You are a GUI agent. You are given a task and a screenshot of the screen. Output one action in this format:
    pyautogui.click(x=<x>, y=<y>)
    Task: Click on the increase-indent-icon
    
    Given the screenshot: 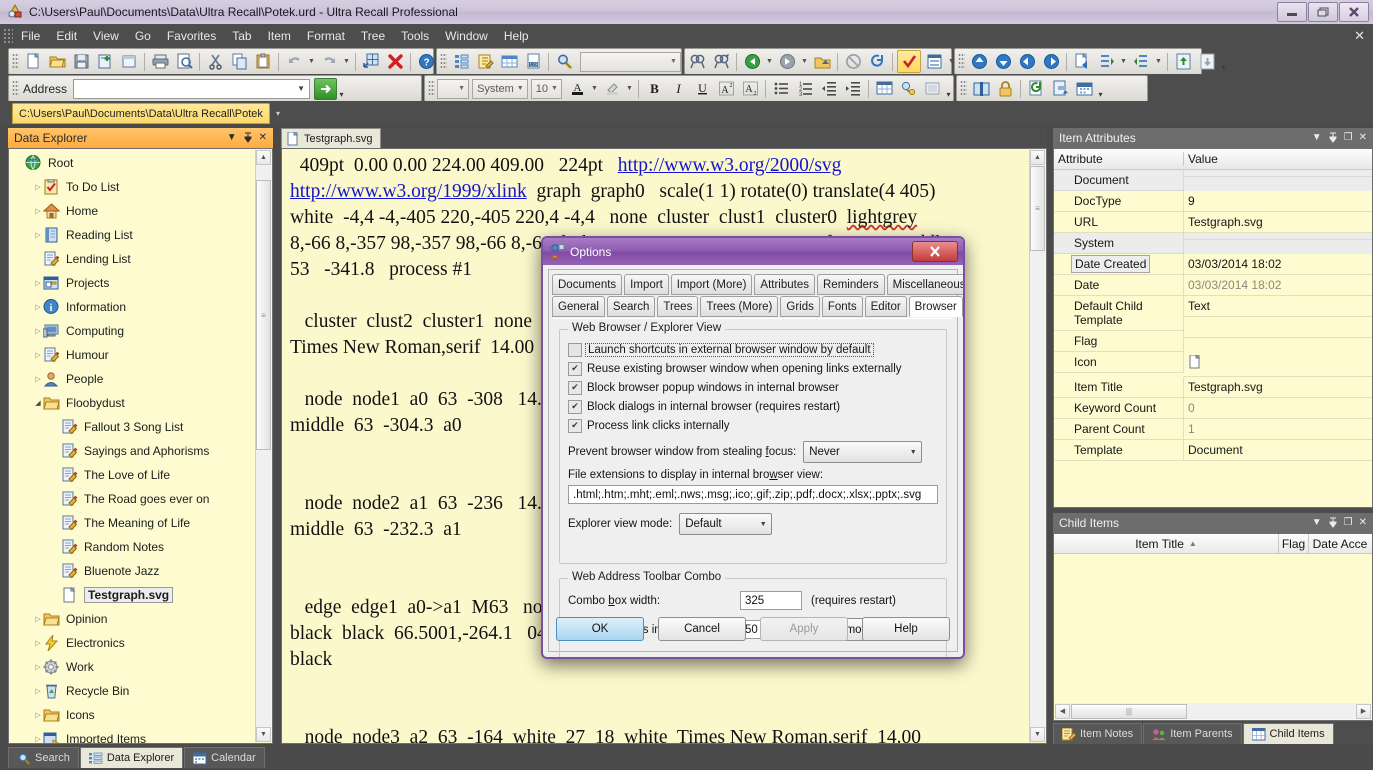 What is the action you would take?
    pyautogui.click(x=853, y=88)
    